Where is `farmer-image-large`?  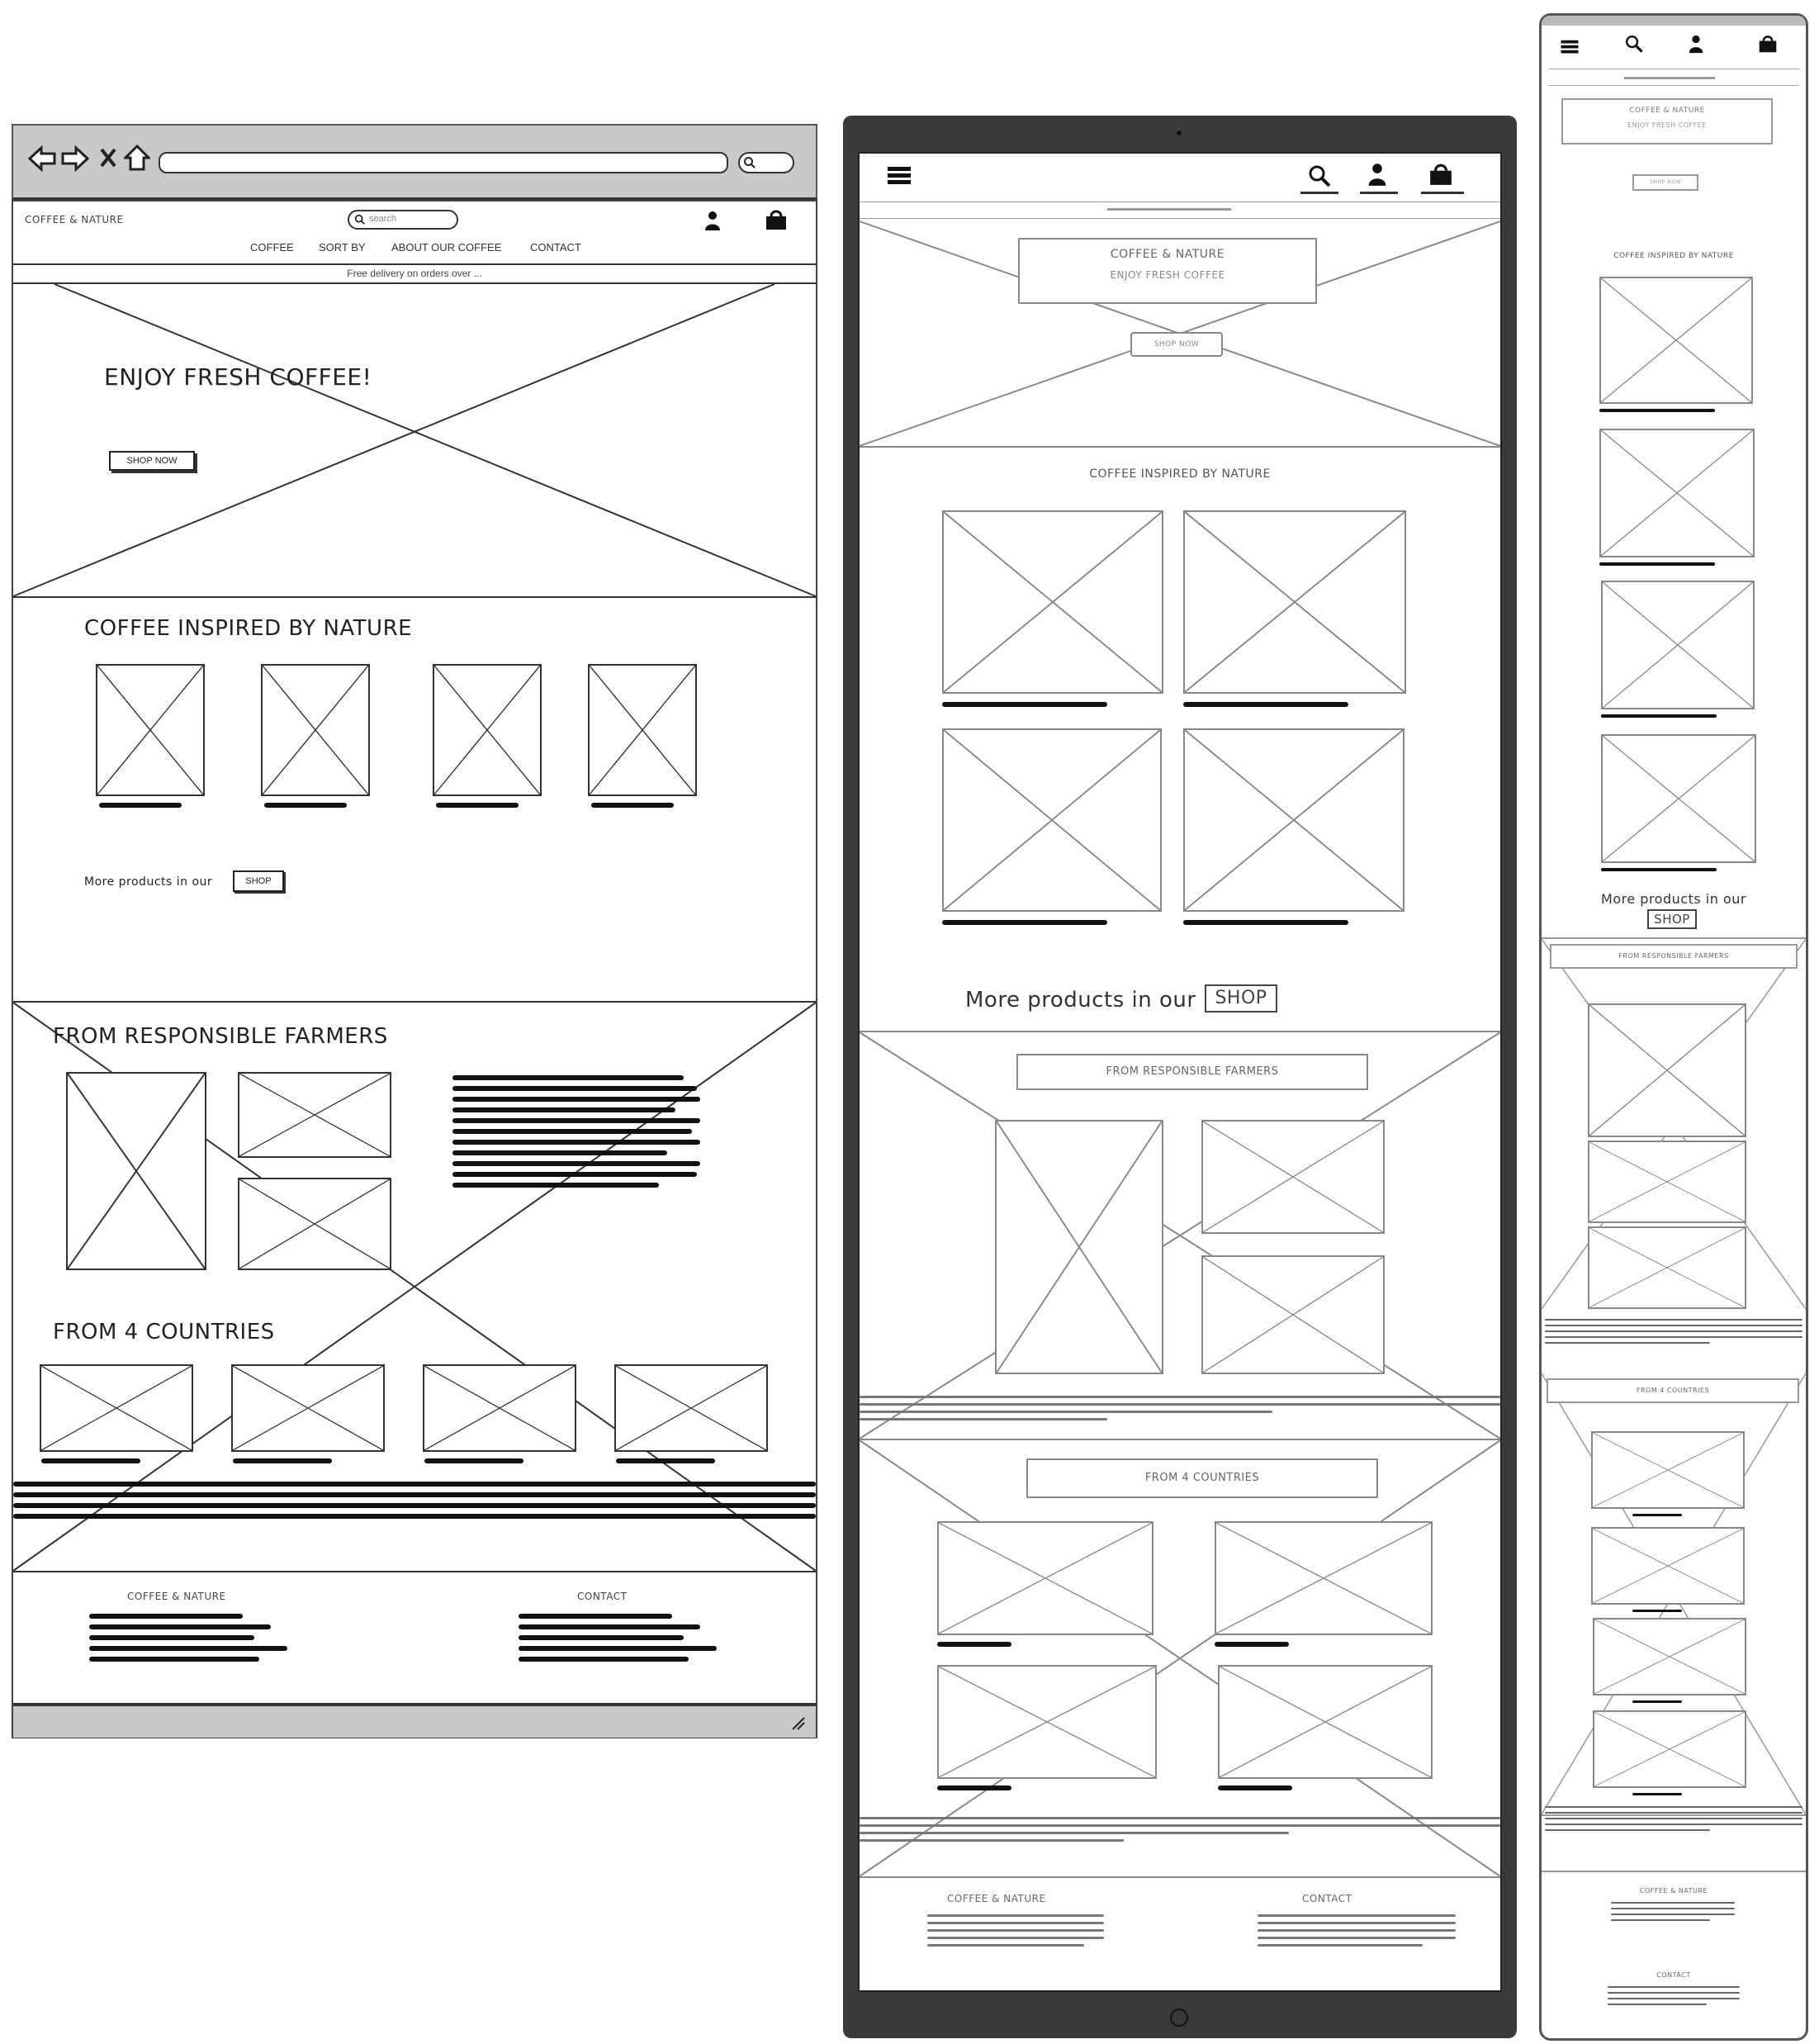
farmer-image-large is located at coordinates (136, 1171).